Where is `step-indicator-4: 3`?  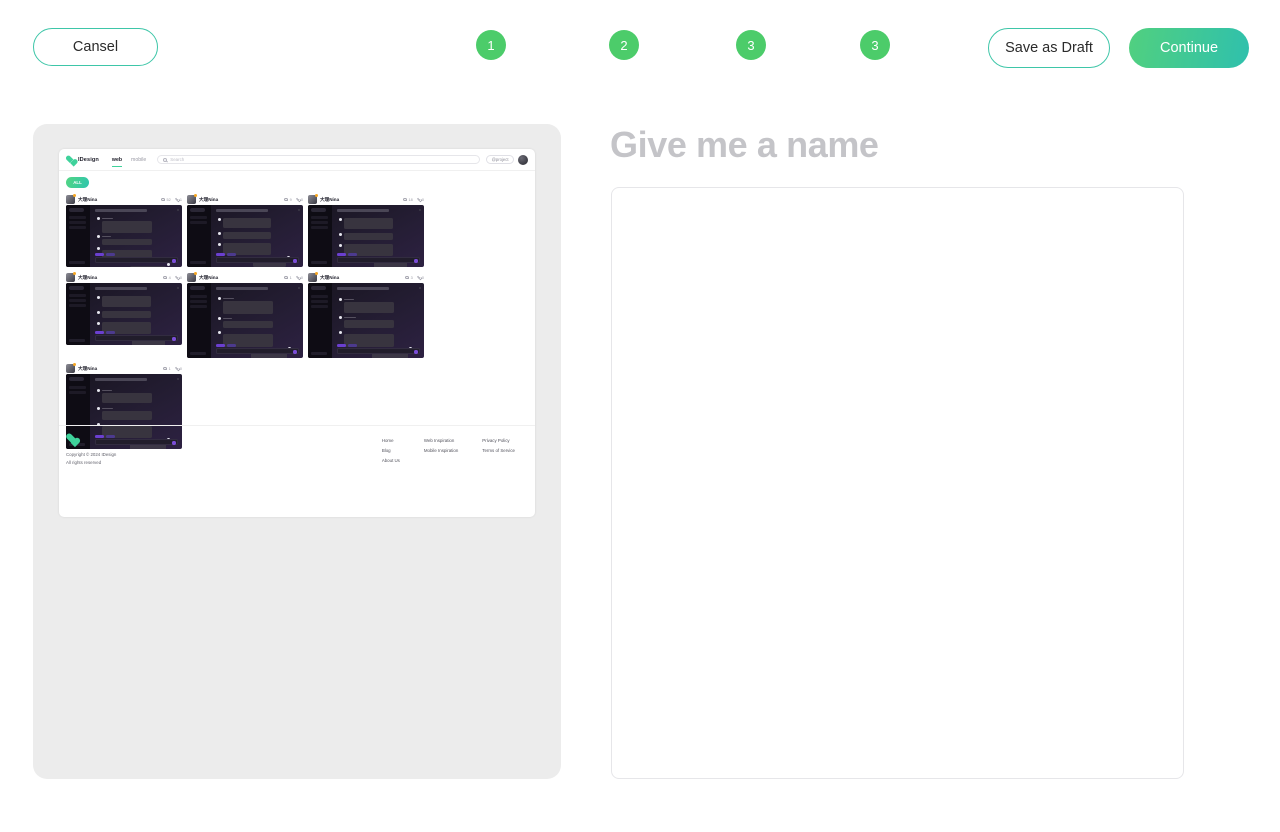 step-indicator-4: 3 is located at coordinates (875, 45).